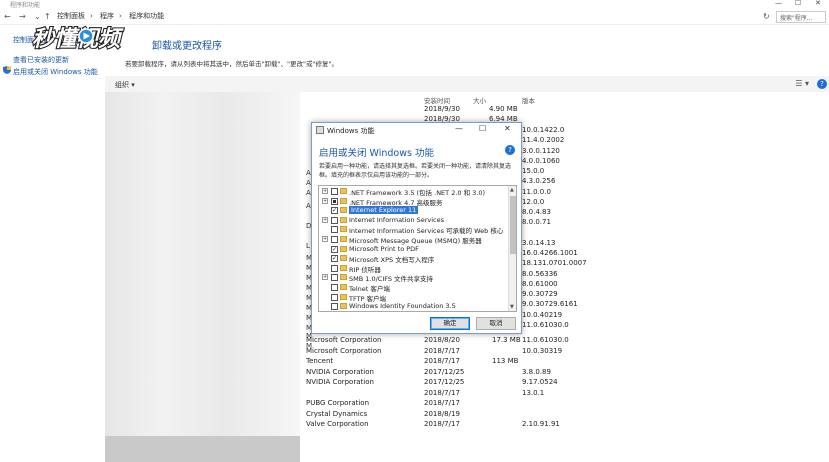 The height and width of the screenshot is (462, 829). I want to click on row-version: 10.0.30319, so click(542, 350).